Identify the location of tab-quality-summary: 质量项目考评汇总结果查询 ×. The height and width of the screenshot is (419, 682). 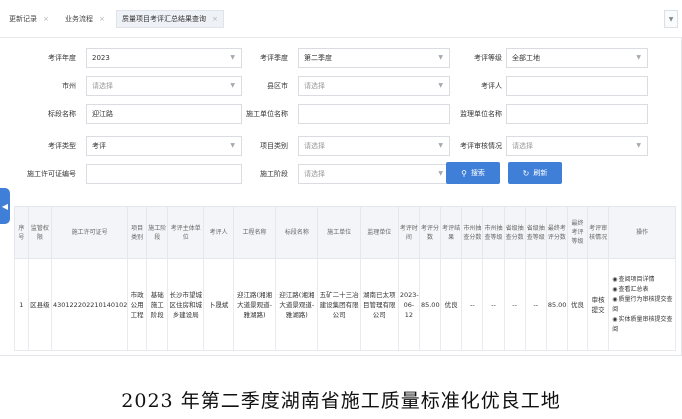
(170, 19).